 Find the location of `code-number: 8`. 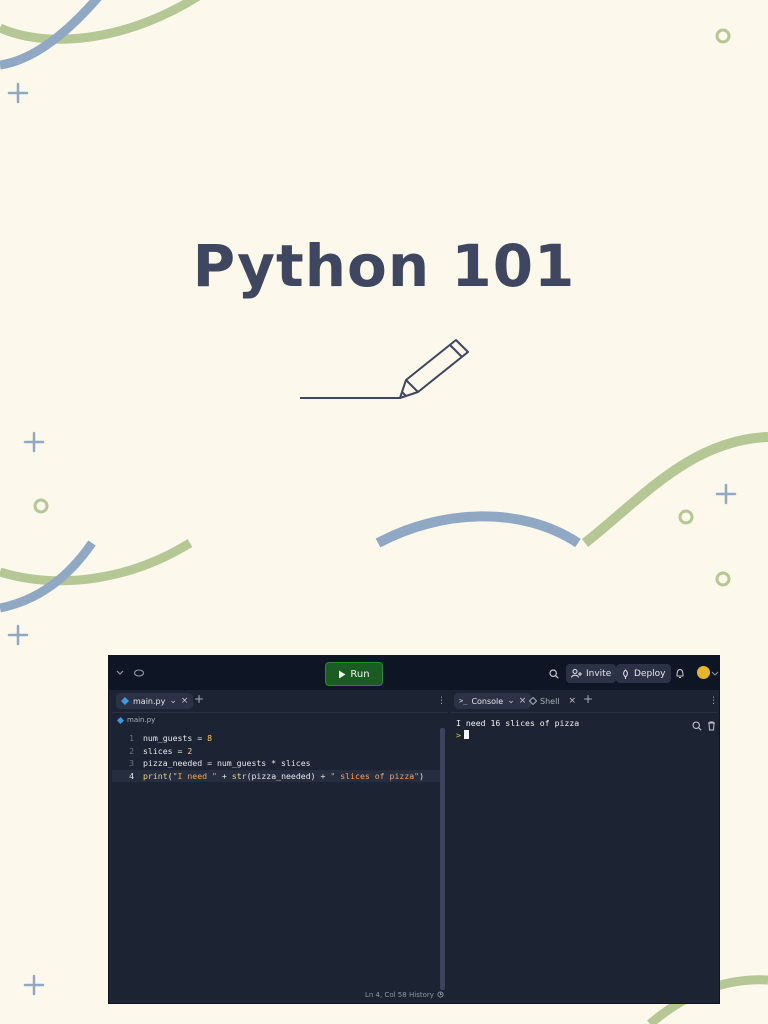

code-number: 8 is located at coordinates (210, 738).